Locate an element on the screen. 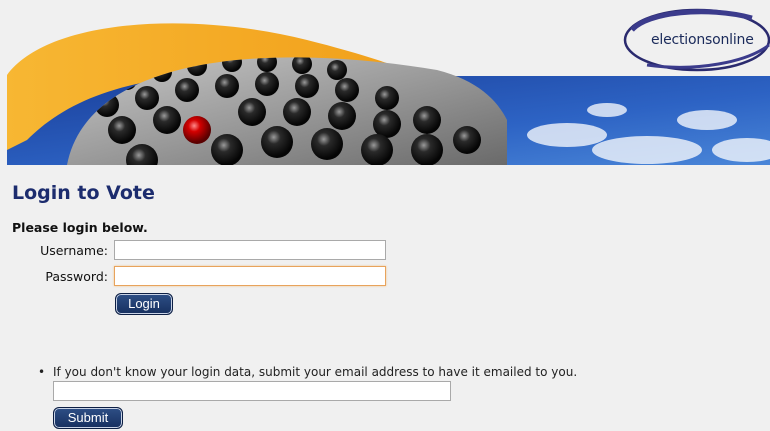 This screenshot has width=770, height=431. password-input is located at coordinates (250, 276).